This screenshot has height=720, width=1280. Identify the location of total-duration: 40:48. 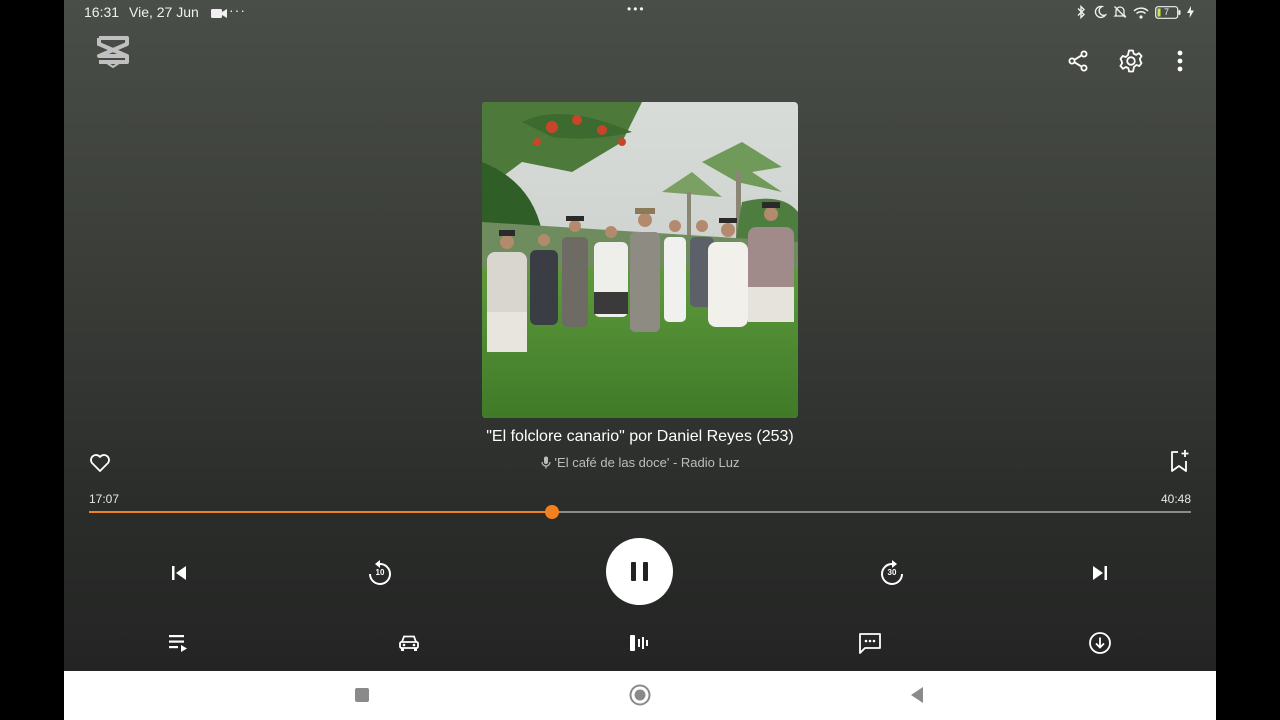
(1175, 499).